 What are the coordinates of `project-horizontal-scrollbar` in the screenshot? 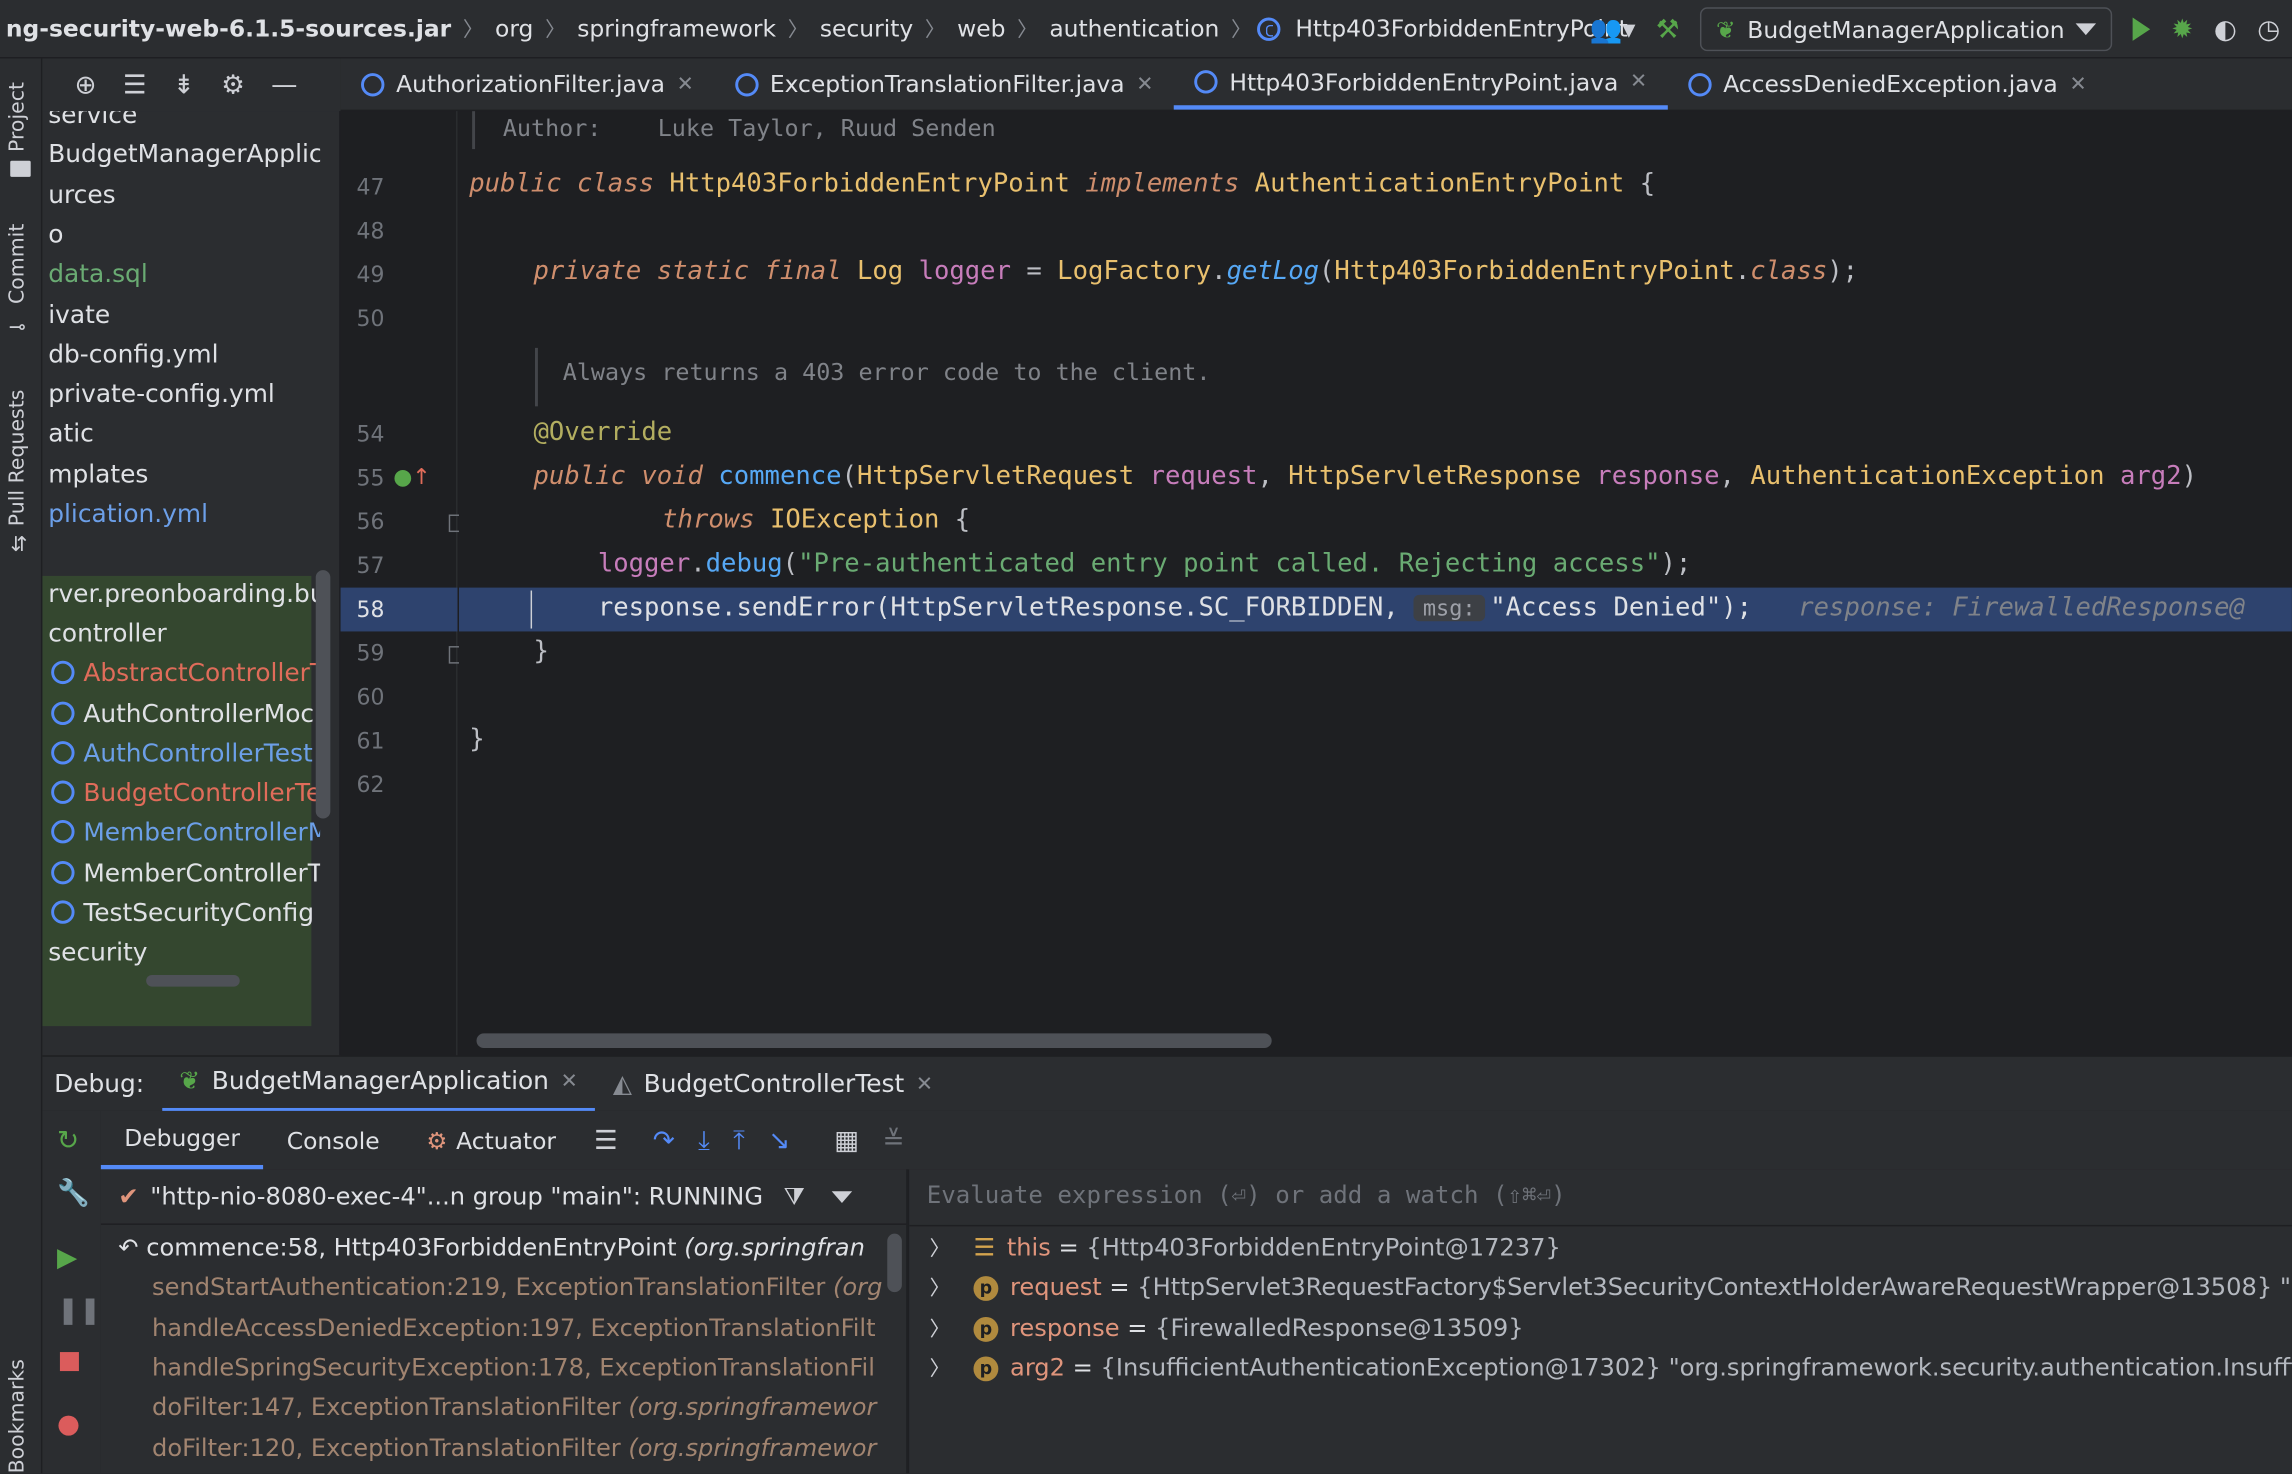 It's located at (193, 980).